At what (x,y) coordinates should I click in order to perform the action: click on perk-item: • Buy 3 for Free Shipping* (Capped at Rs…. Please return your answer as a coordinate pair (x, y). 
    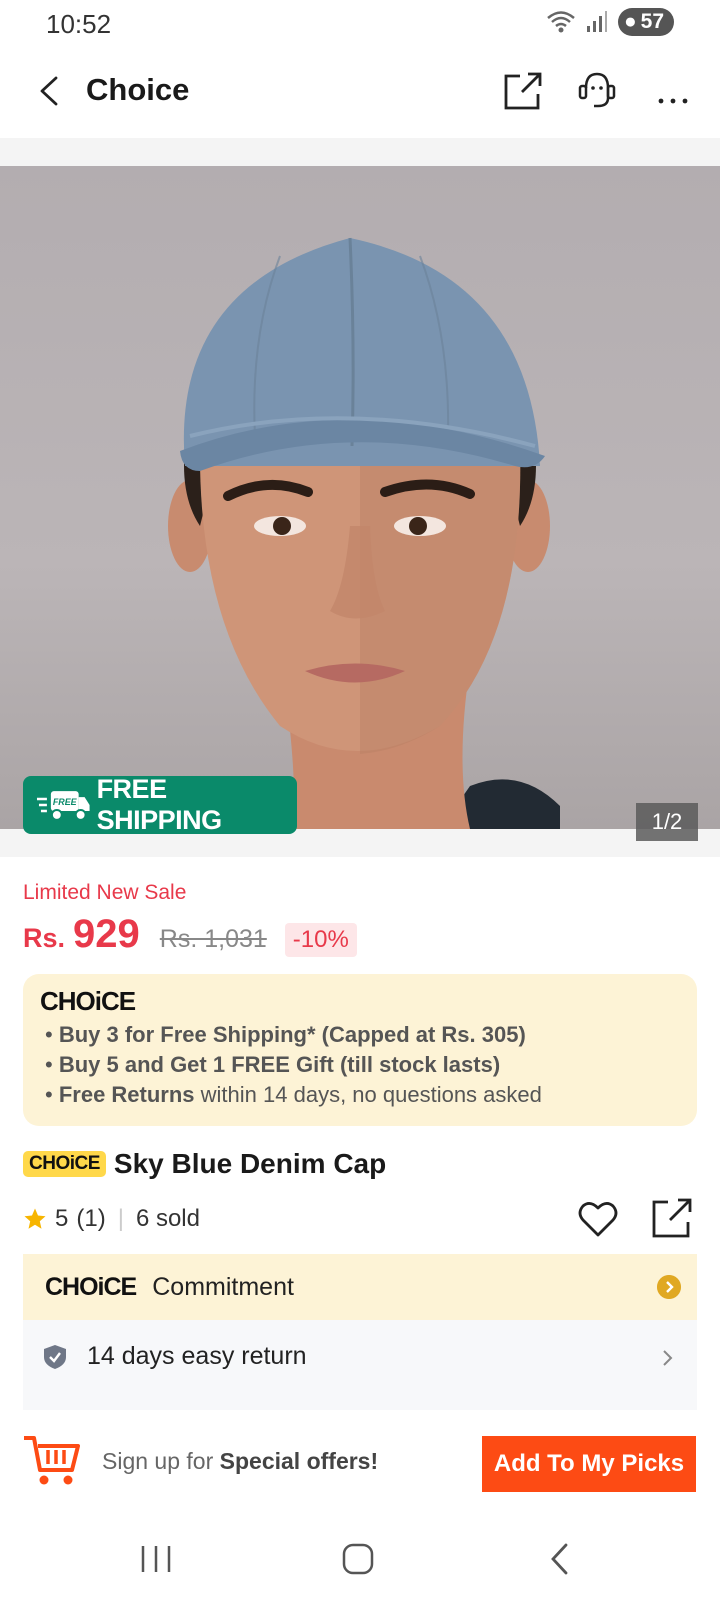
    Looking at the image, I should click on (285, 1034).